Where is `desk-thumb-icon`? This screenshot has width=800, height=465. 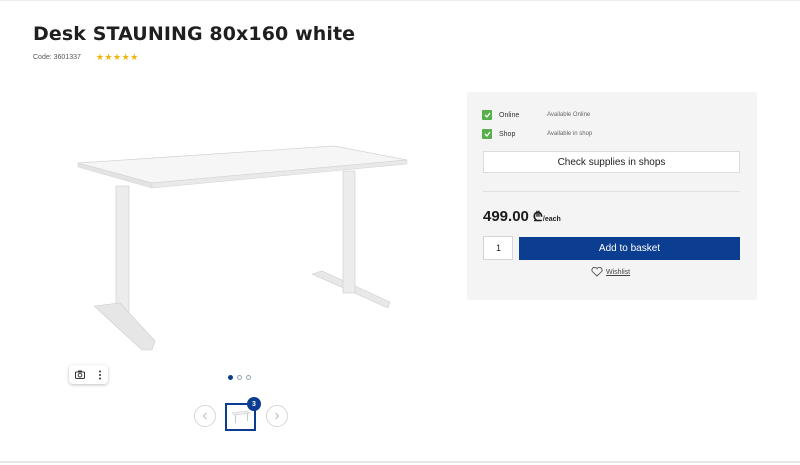 desk-thumb-icon is located at coordinates (240, 416).